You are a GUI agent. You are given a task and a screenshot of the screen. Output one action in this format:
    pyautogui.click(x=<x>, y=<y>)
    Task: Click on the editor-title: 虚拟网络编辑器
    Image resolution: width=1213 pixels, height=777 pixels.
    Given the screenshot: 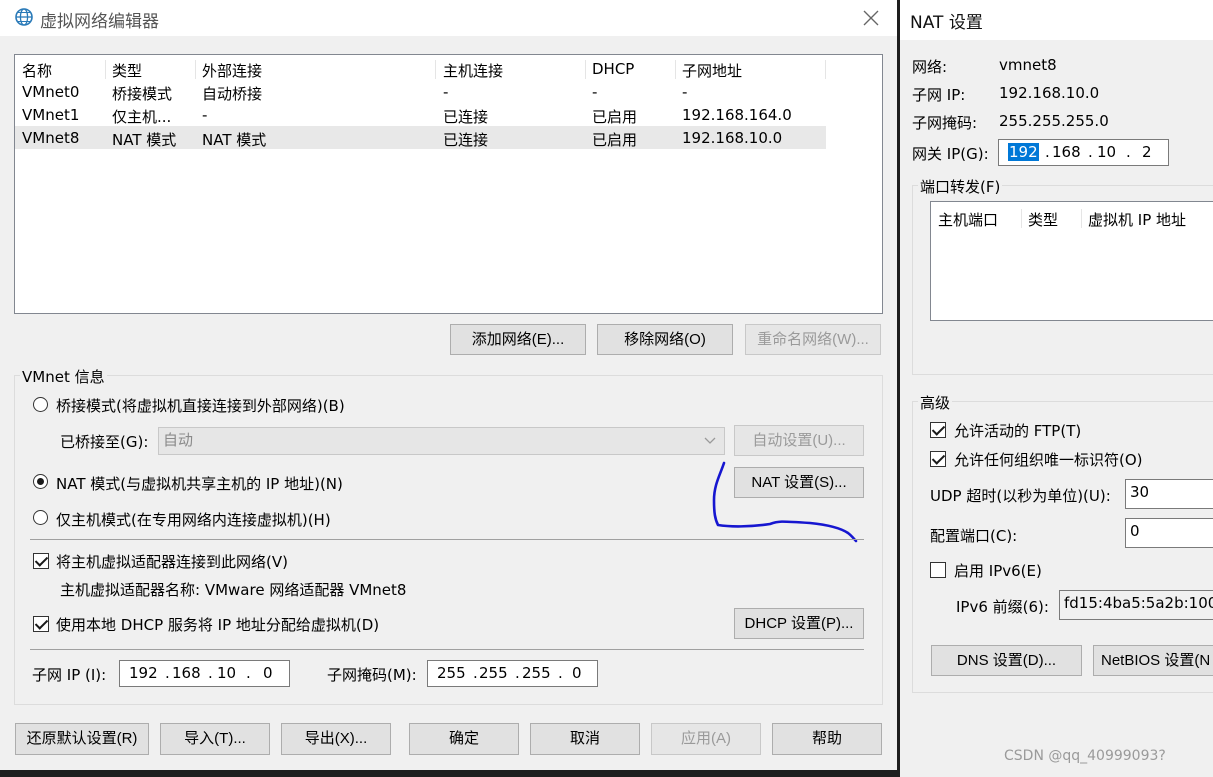 What is the action you would take?
    pyautogui.click(x=99, y=22)
    